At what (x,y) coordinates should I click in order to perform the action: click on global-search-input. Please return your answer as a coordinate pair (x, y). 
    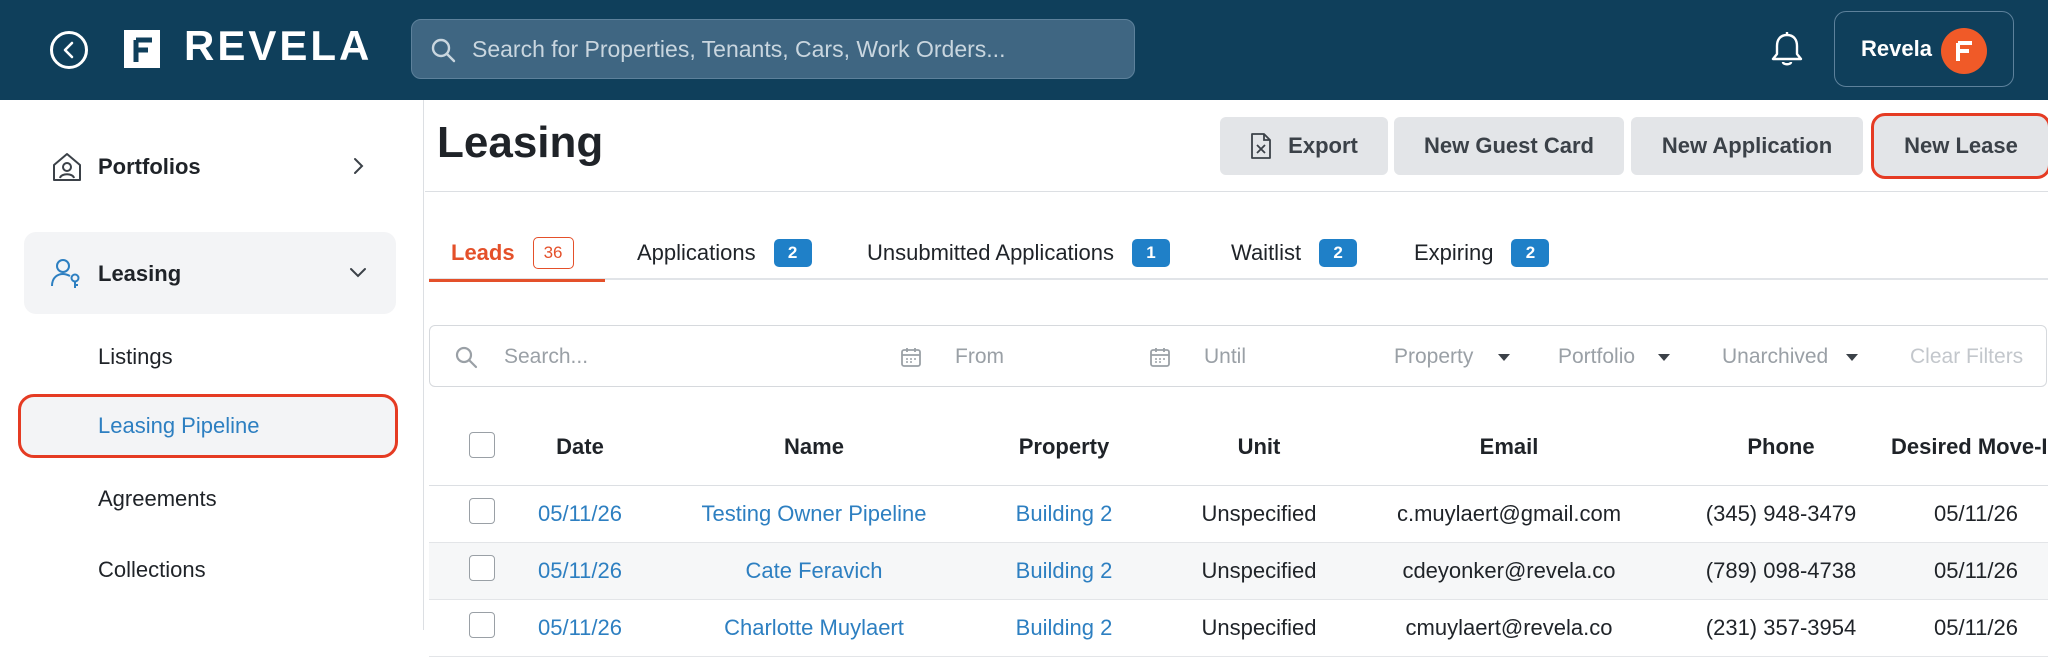
    Looking at the image, I should click on (792, 49).